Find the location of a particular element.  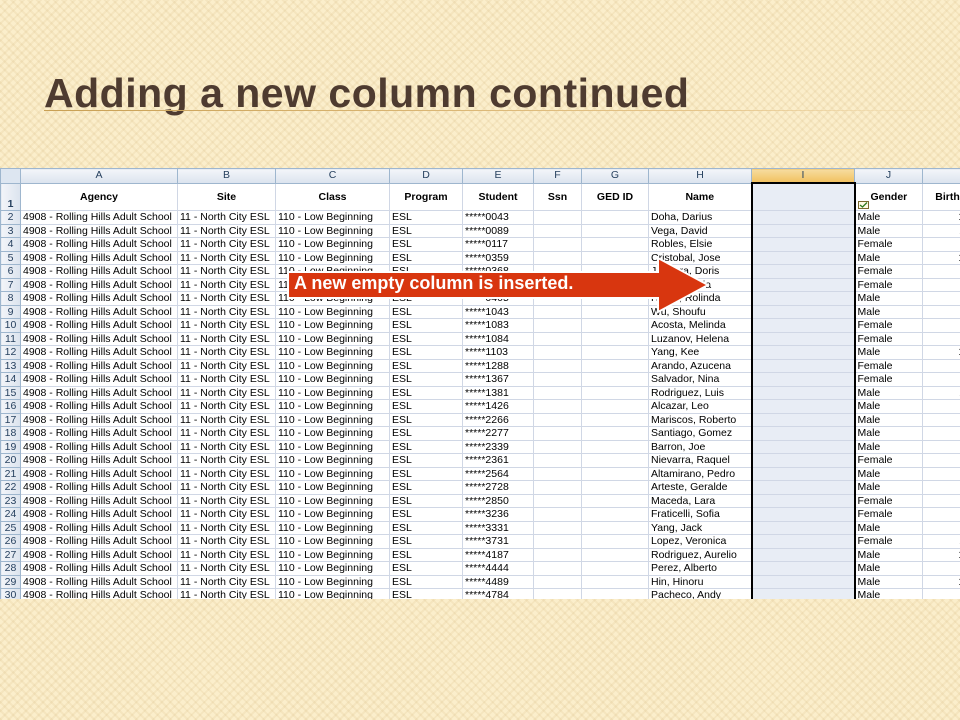

table-cell: *****4444 is located at coordinates (498, 568).